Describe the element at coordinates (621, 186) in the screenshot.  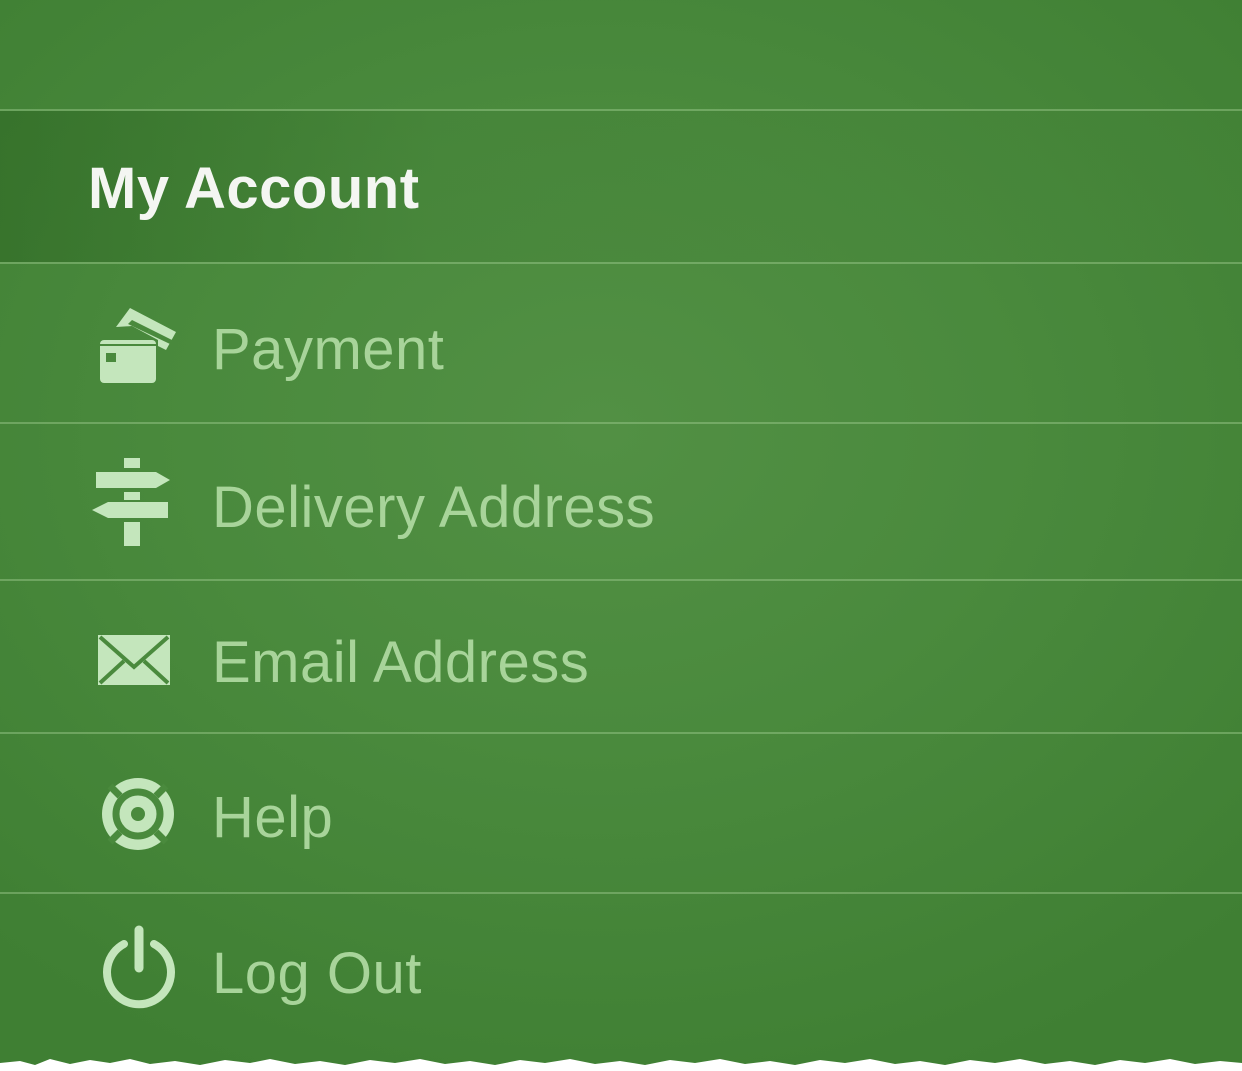
I see `section-header: My Account` at that location.